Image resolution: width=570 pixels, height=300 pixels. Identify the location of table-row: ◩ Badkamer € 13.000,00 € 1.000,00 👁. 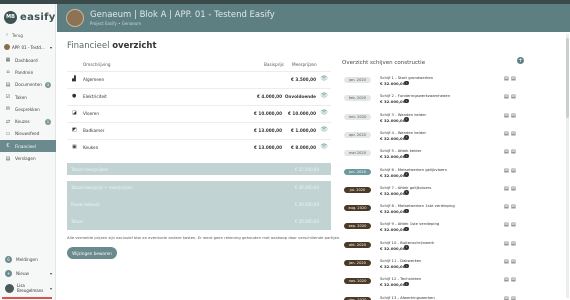
(199, 131).